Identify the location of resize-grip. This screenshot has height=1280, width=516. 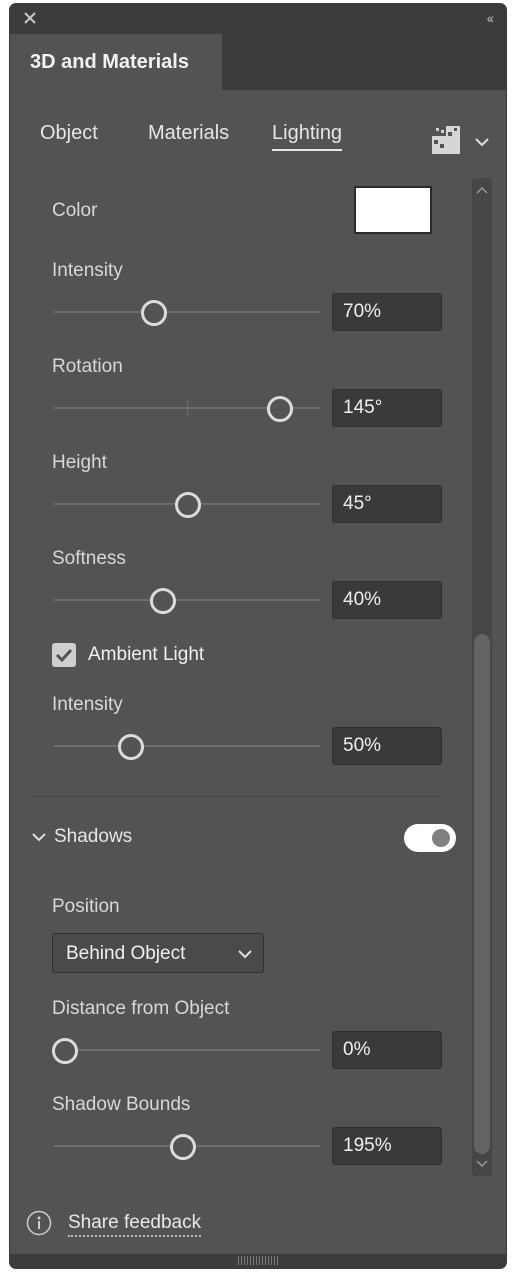
(258, 1260).